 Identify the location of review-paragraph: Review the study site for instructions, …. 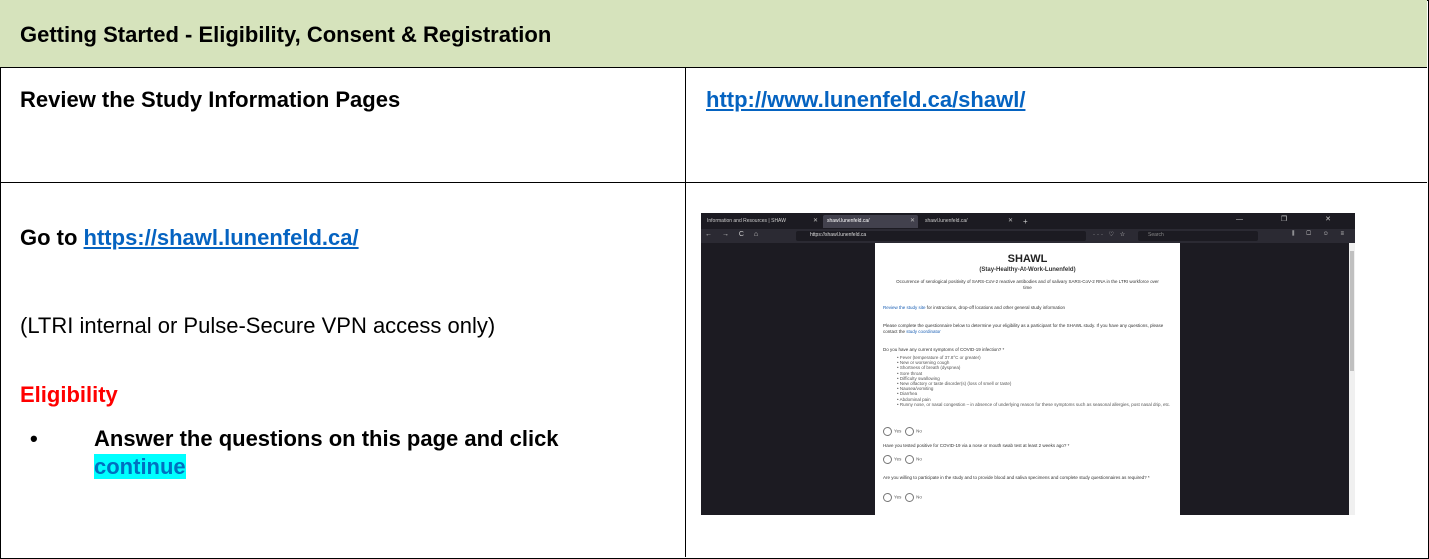
(1028, 308).